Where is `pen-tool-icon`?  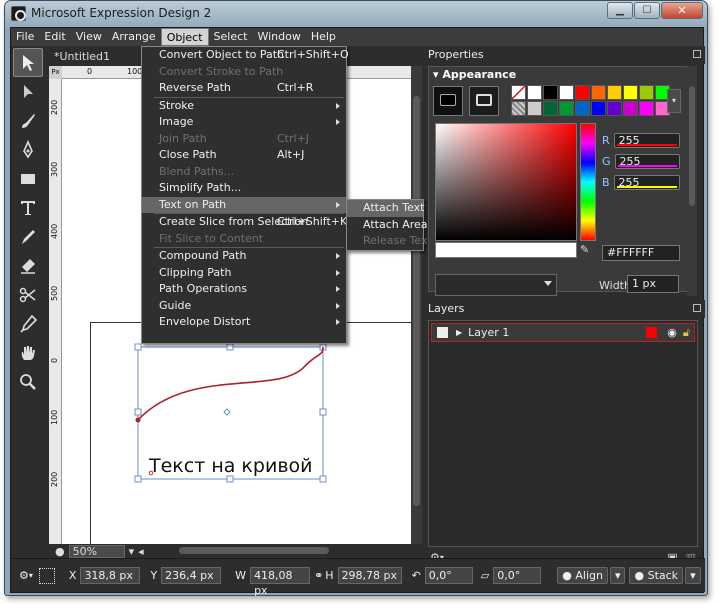
pen-tool-icon is located at coordinates (28, 149).